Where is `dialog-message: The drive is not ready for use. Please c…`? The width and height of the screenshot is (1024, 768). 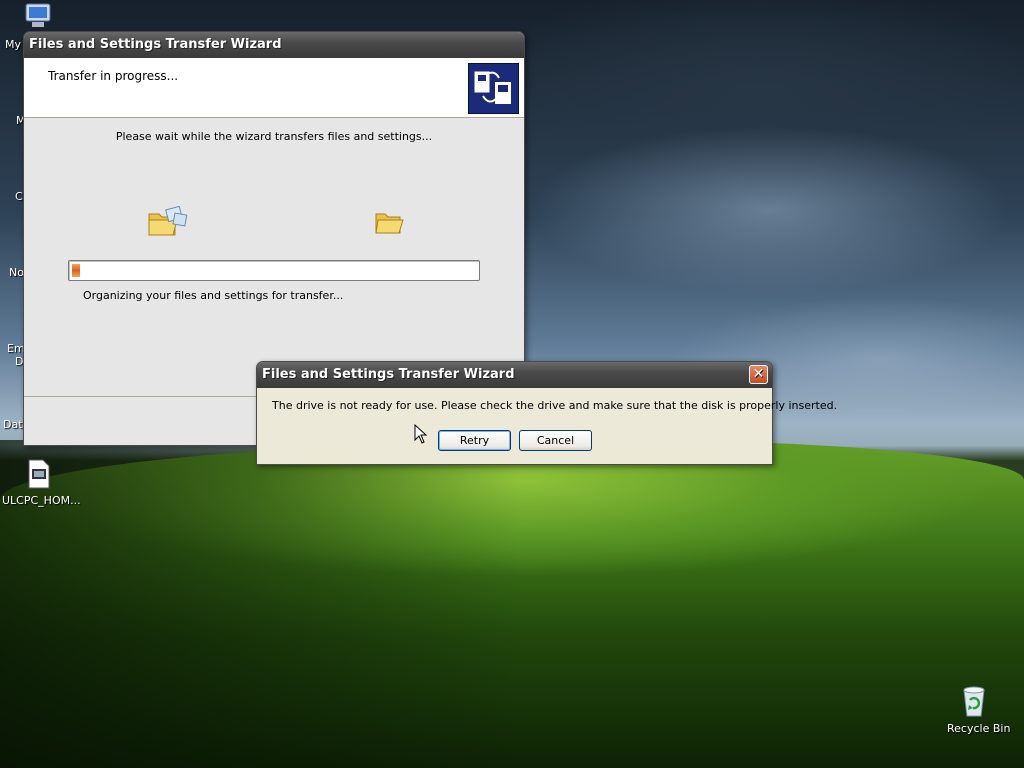
dialog-message: The drive is not ready for use. Please c… is located at coordinates (555, 405).